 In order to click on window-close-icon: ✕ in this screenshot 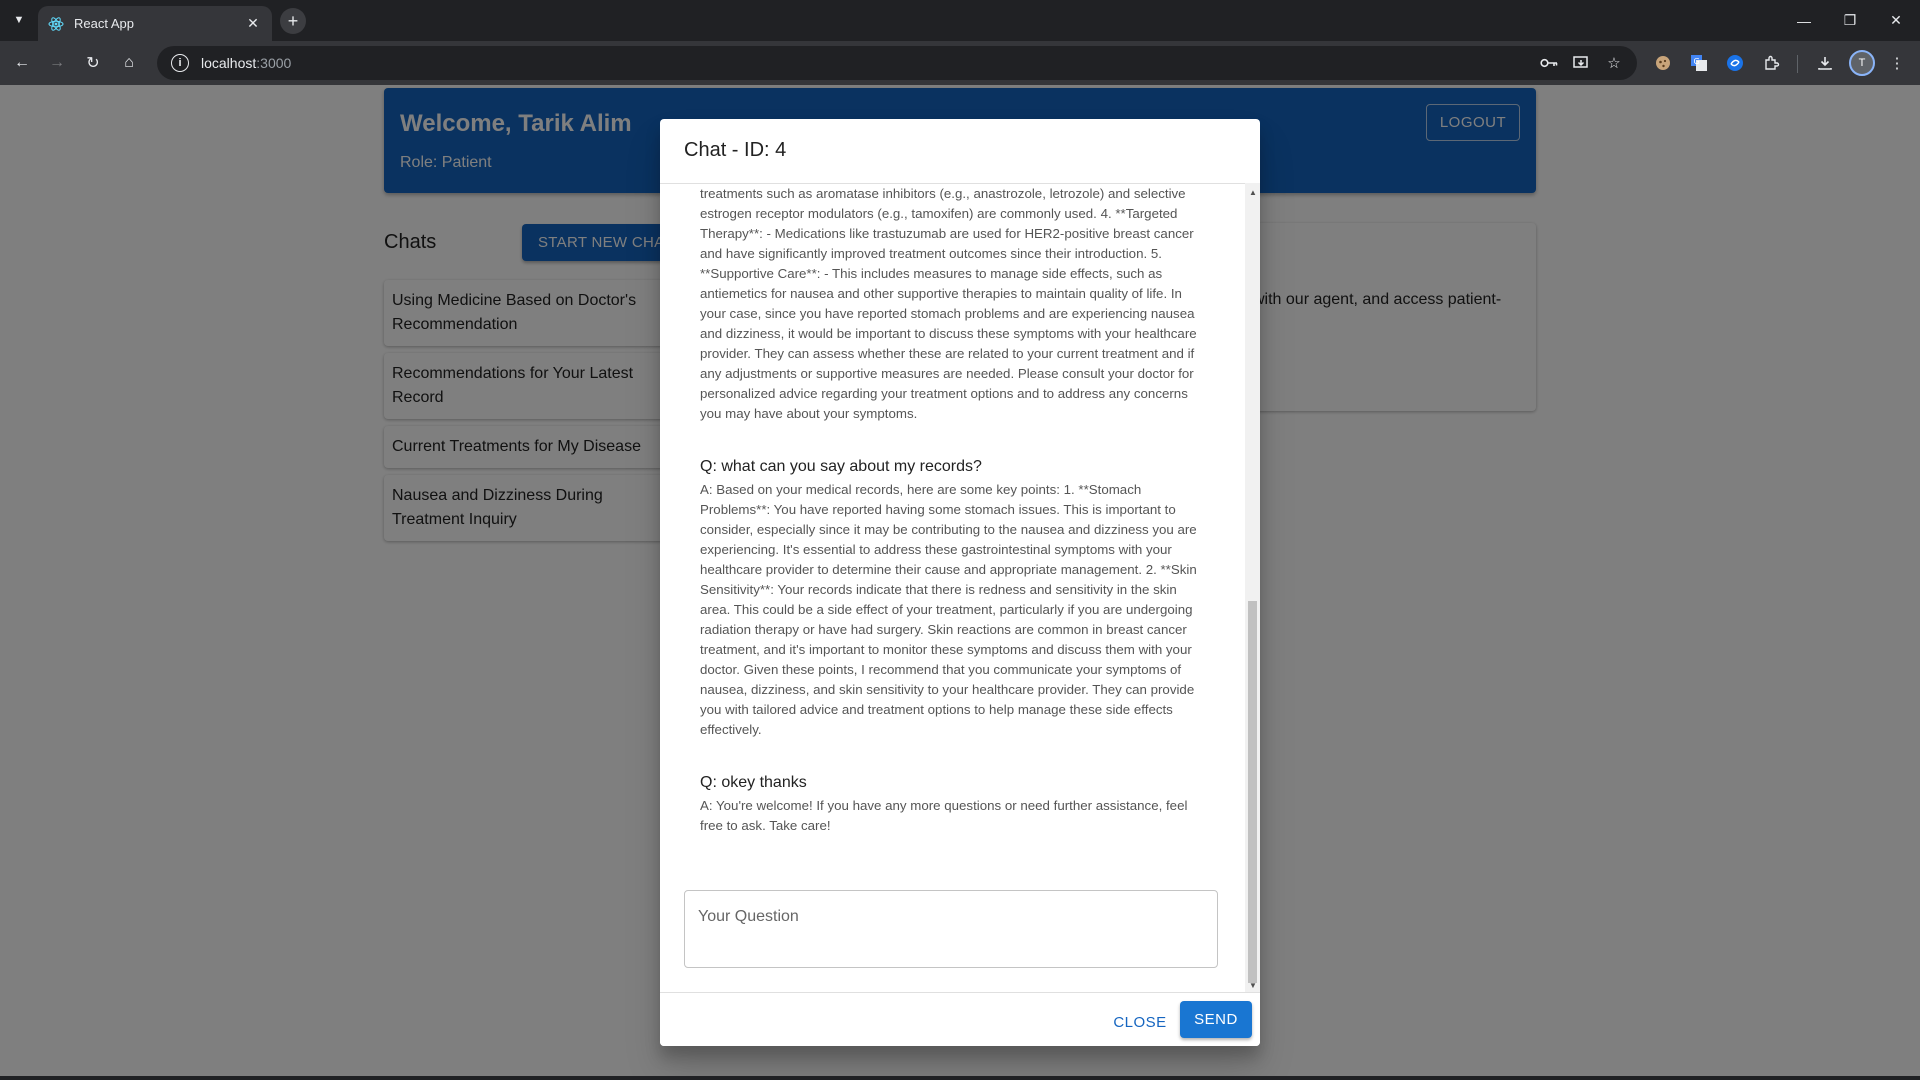, I will do `click(1896, 20)`.